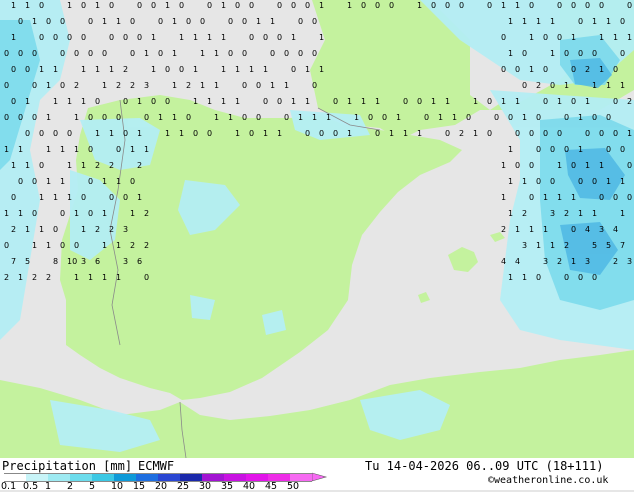 Image resolution: width=634 pixels, height=492 pixels. What do you see at coordinates (67, 466) in the screenshot?
I see `product-label: Precipitation [mm]` at bounding box center [67, 466].